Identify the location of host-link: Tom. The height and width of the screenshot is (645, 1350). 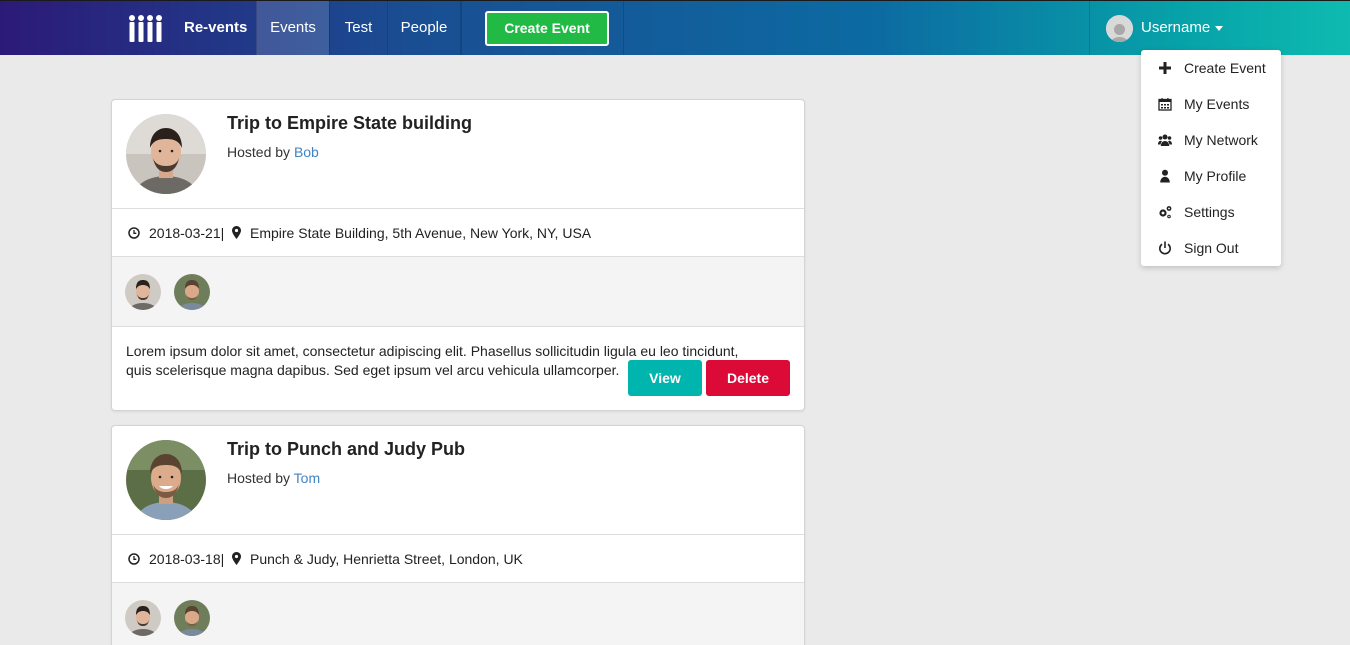
(307, 478).